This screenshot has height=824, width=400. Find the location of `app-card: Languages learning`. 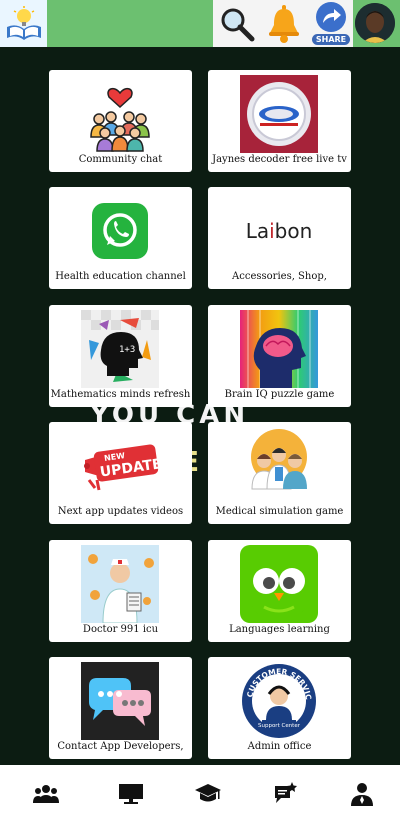

app-card: Languages learning is located at coordinates (279, 591).